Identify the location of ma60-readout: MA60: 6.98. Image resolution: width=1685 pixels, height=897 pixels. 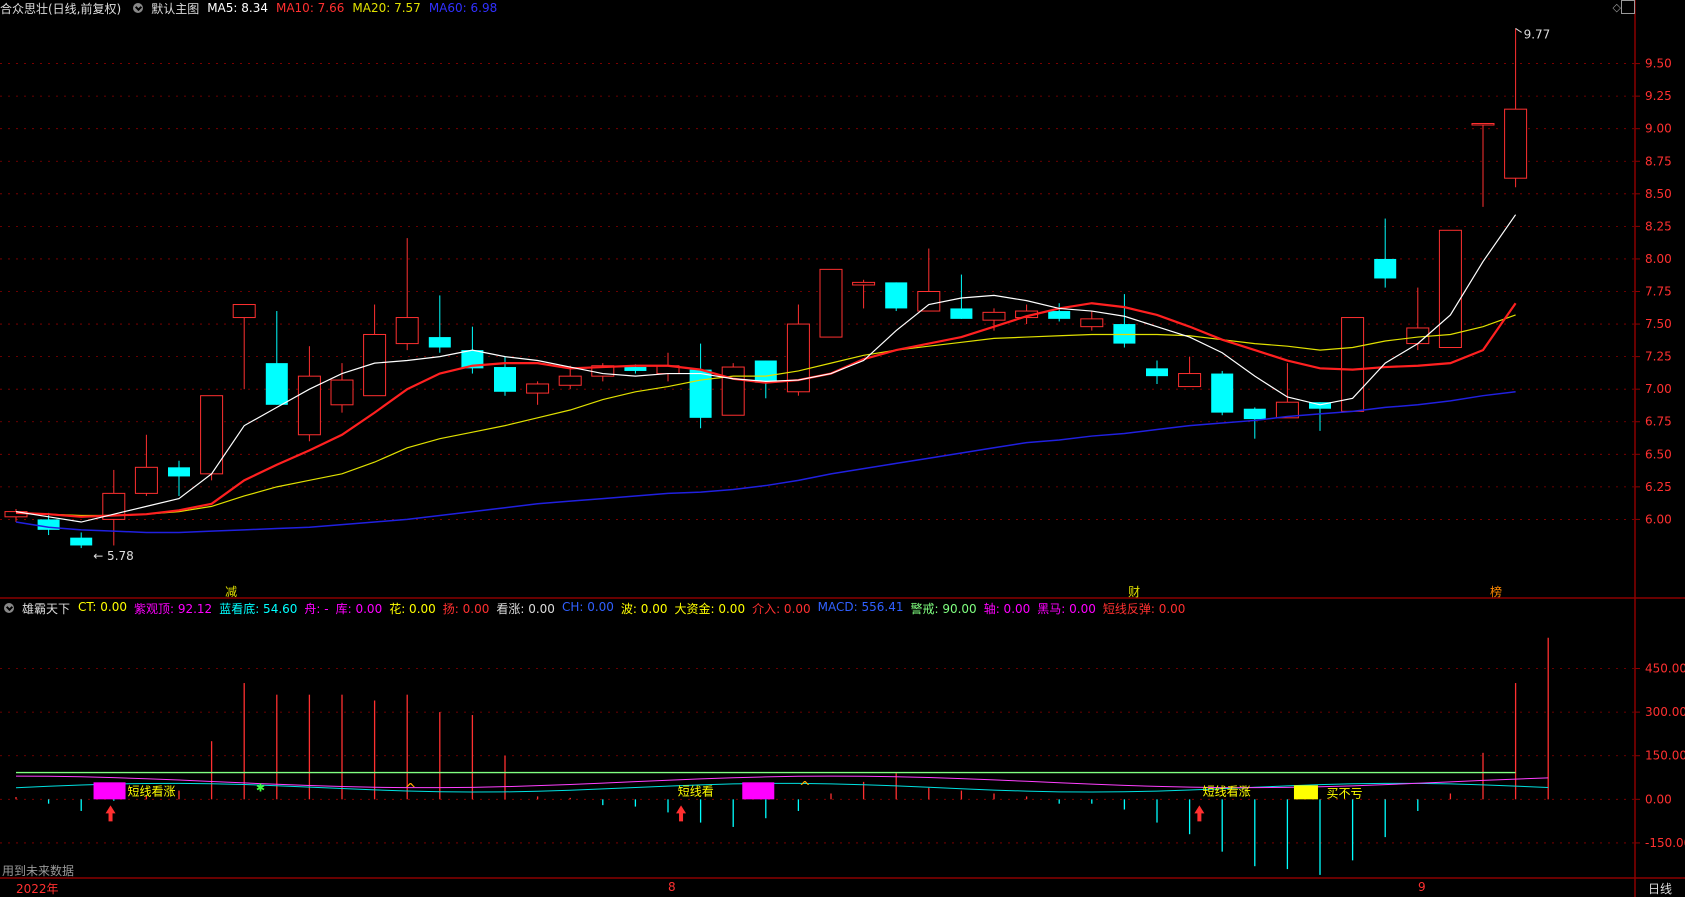
(463, 8).